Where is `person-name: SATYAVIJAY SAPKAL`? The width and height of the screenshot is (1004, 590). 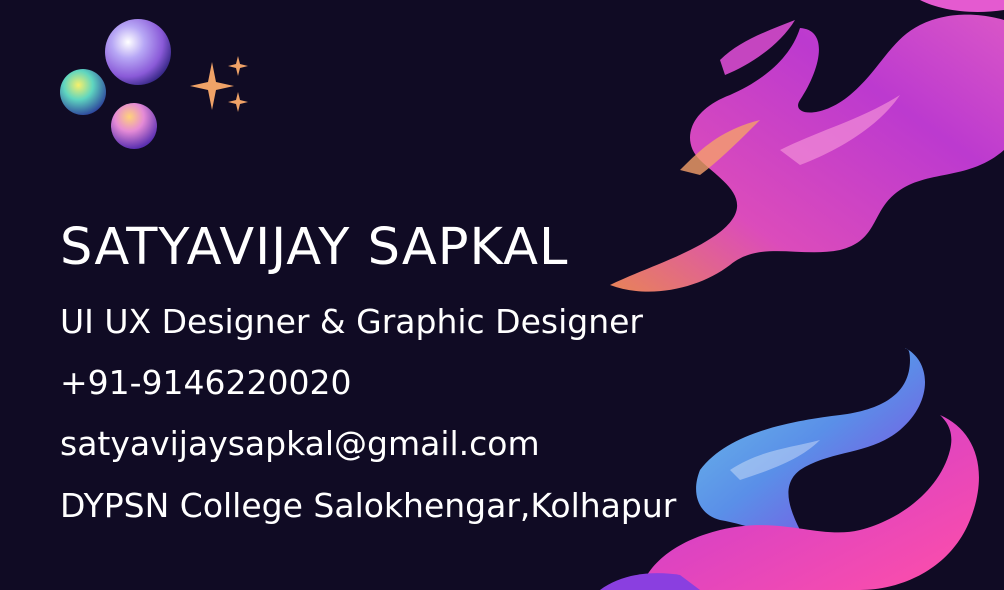 person-name: SATYAVIJAY SAPKAL is located at coordinates (314, 247).